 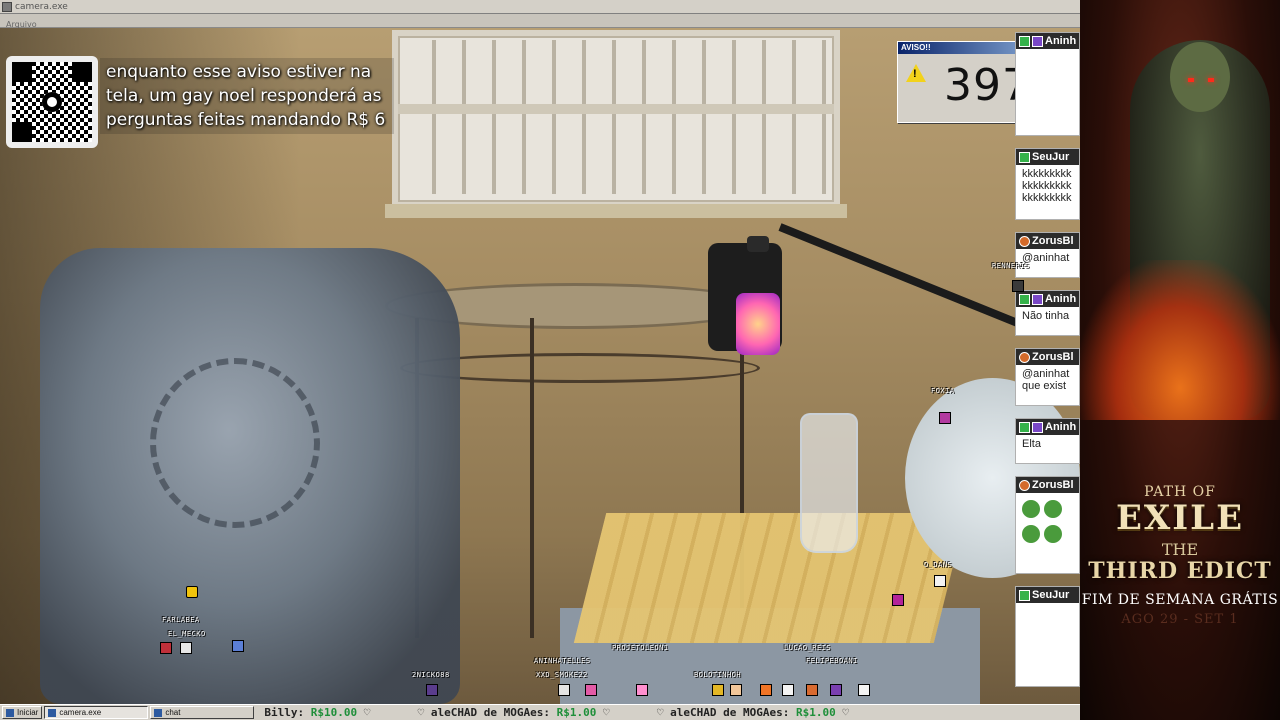 I want to click on notice-line: enquanto esse aviso estiver na, so click(x=239, y=72).